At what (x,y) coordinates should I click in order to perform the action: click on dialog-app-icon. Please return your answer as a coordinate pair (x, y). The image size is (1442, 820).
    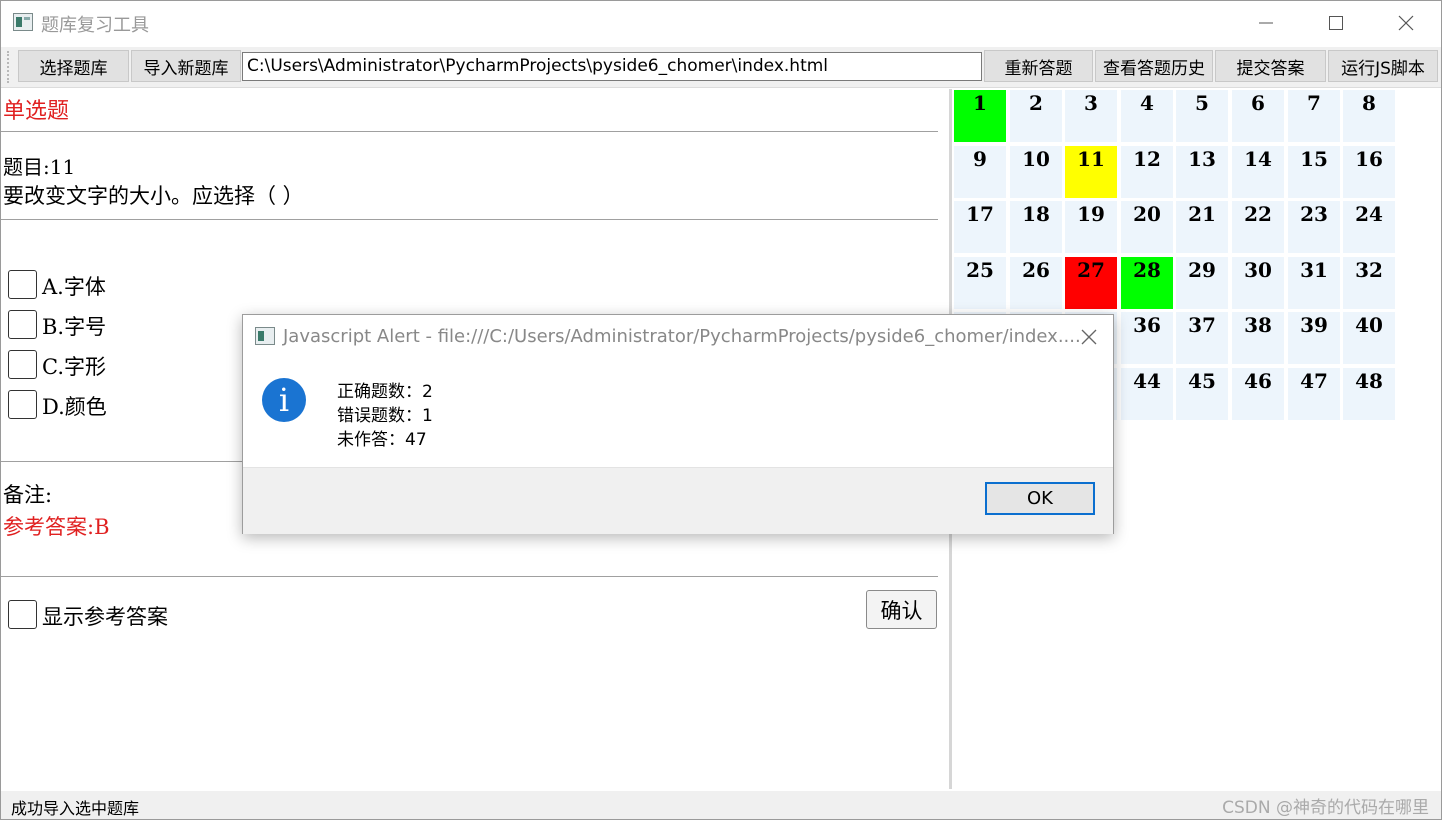
    Looking at the image, I should click on (265, 336).